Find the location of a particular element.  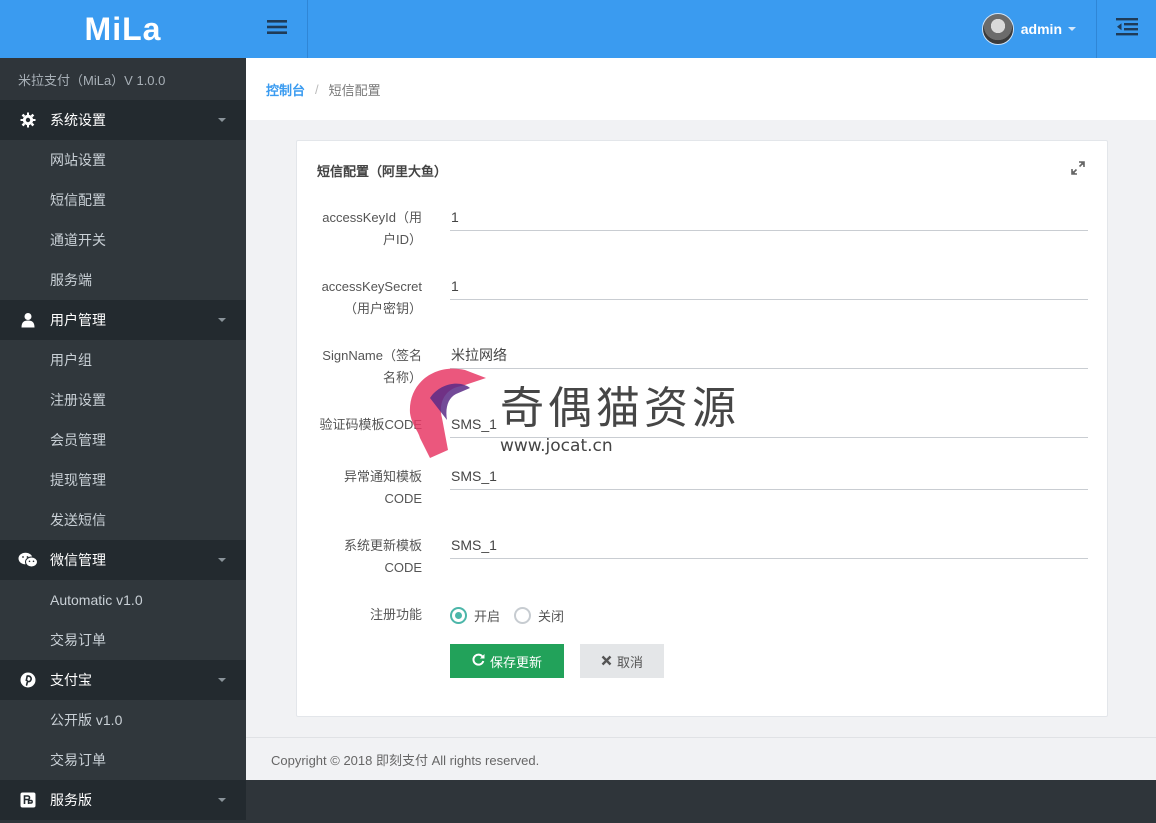

field-label: 验证码模板CODE is located at coordinates (370, 424).